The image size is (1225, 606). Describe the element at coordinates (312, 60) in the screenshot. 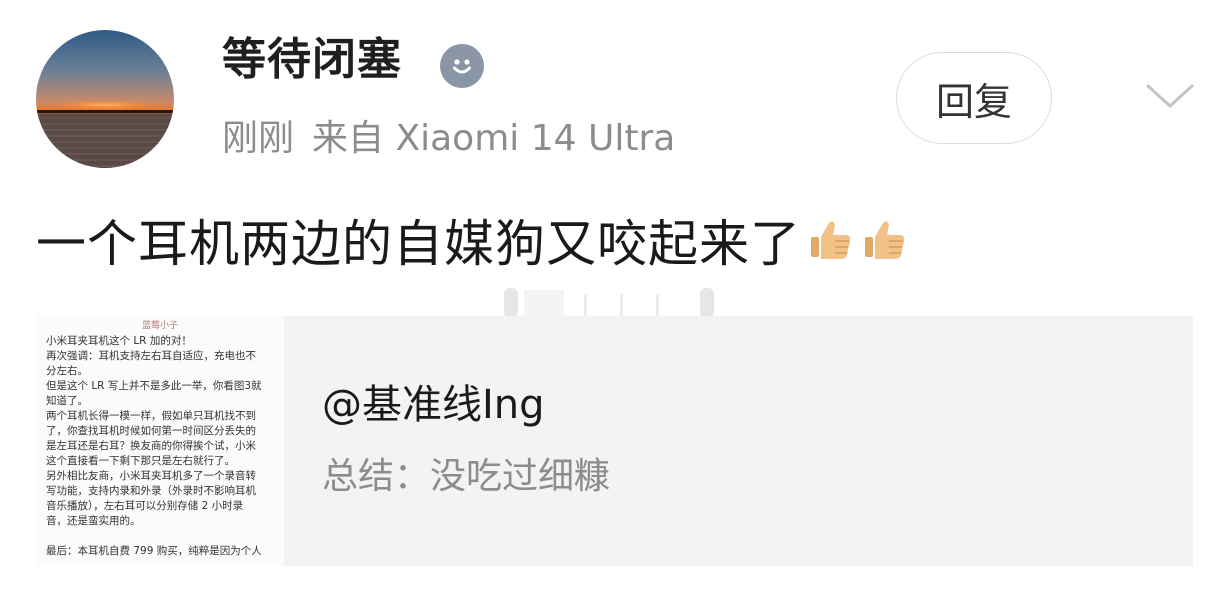

I see `username: 等待闭塞` at that location.